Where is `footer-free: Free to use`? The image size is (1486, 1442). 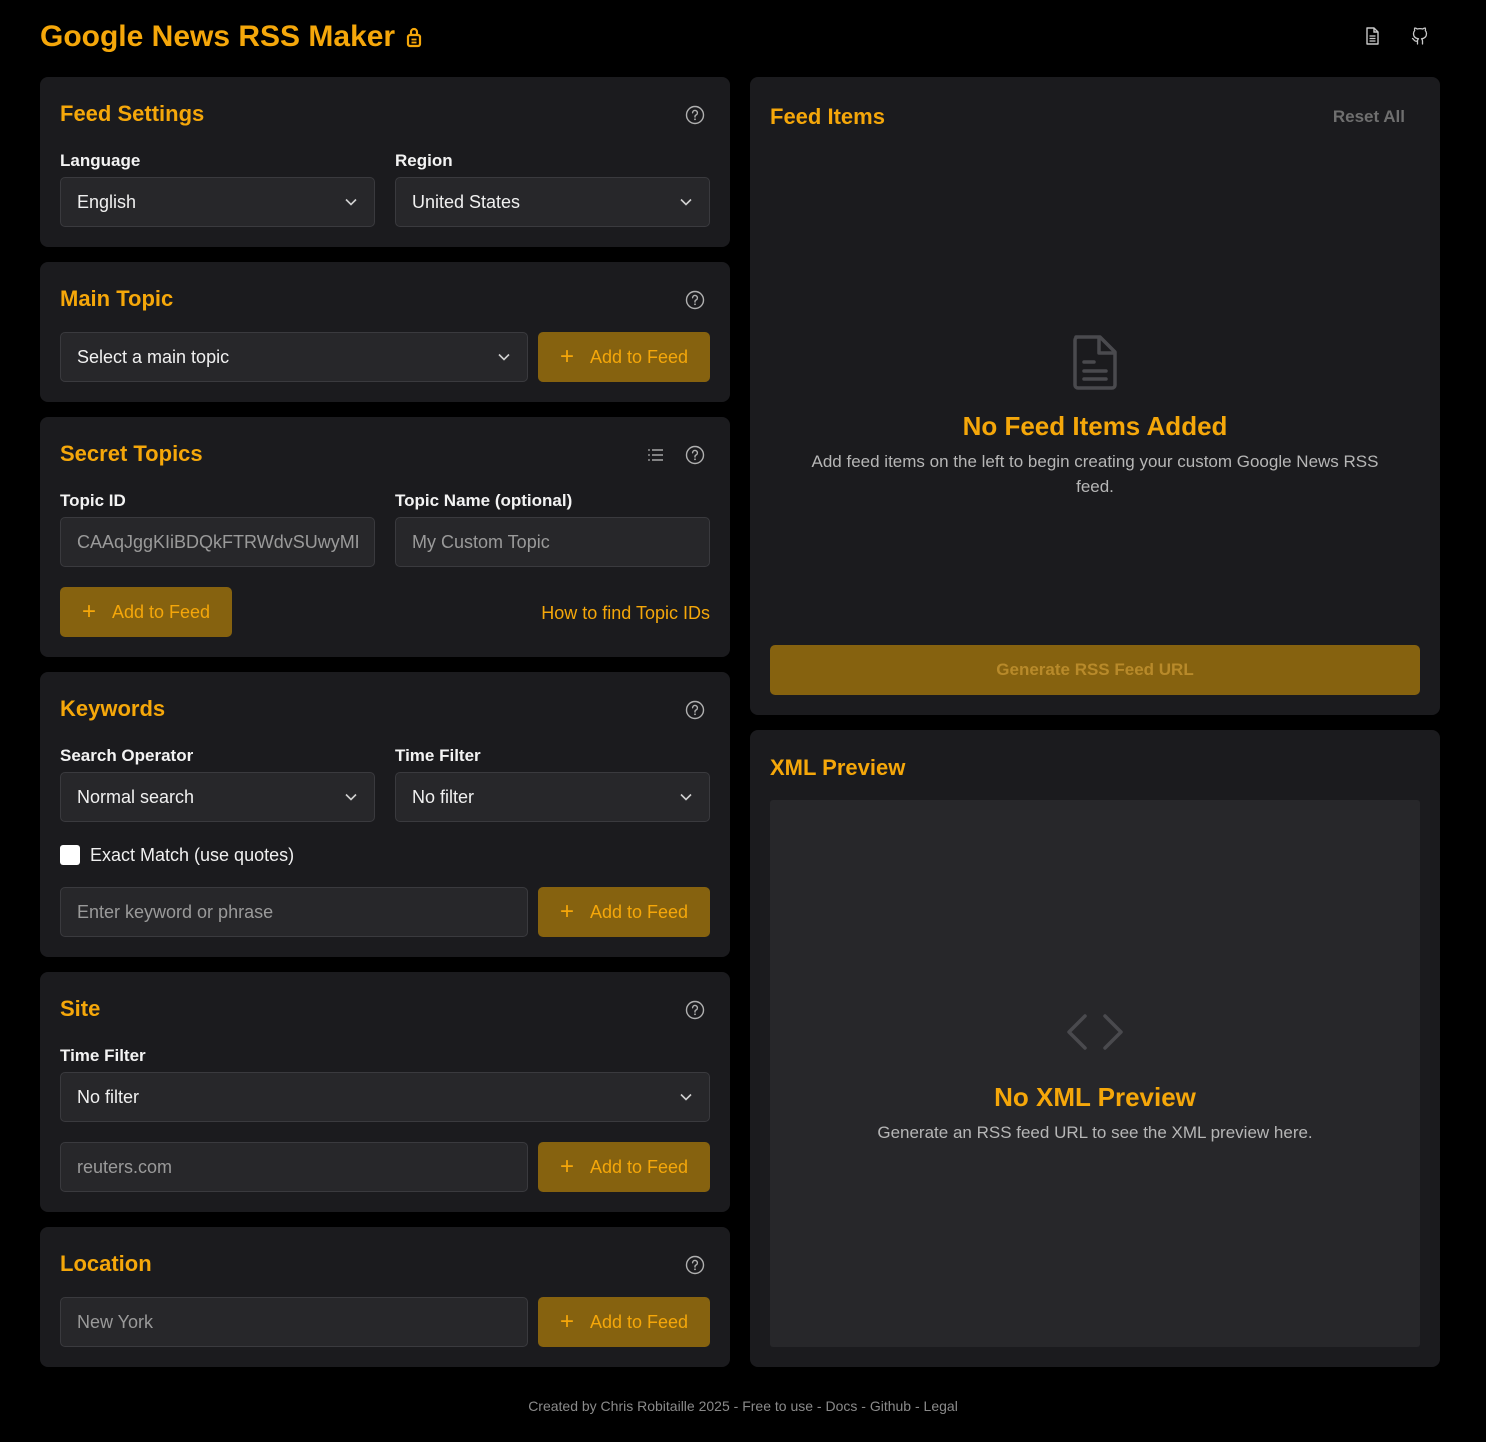
footer-free: Free to use is located at coordinates (778, 1406).